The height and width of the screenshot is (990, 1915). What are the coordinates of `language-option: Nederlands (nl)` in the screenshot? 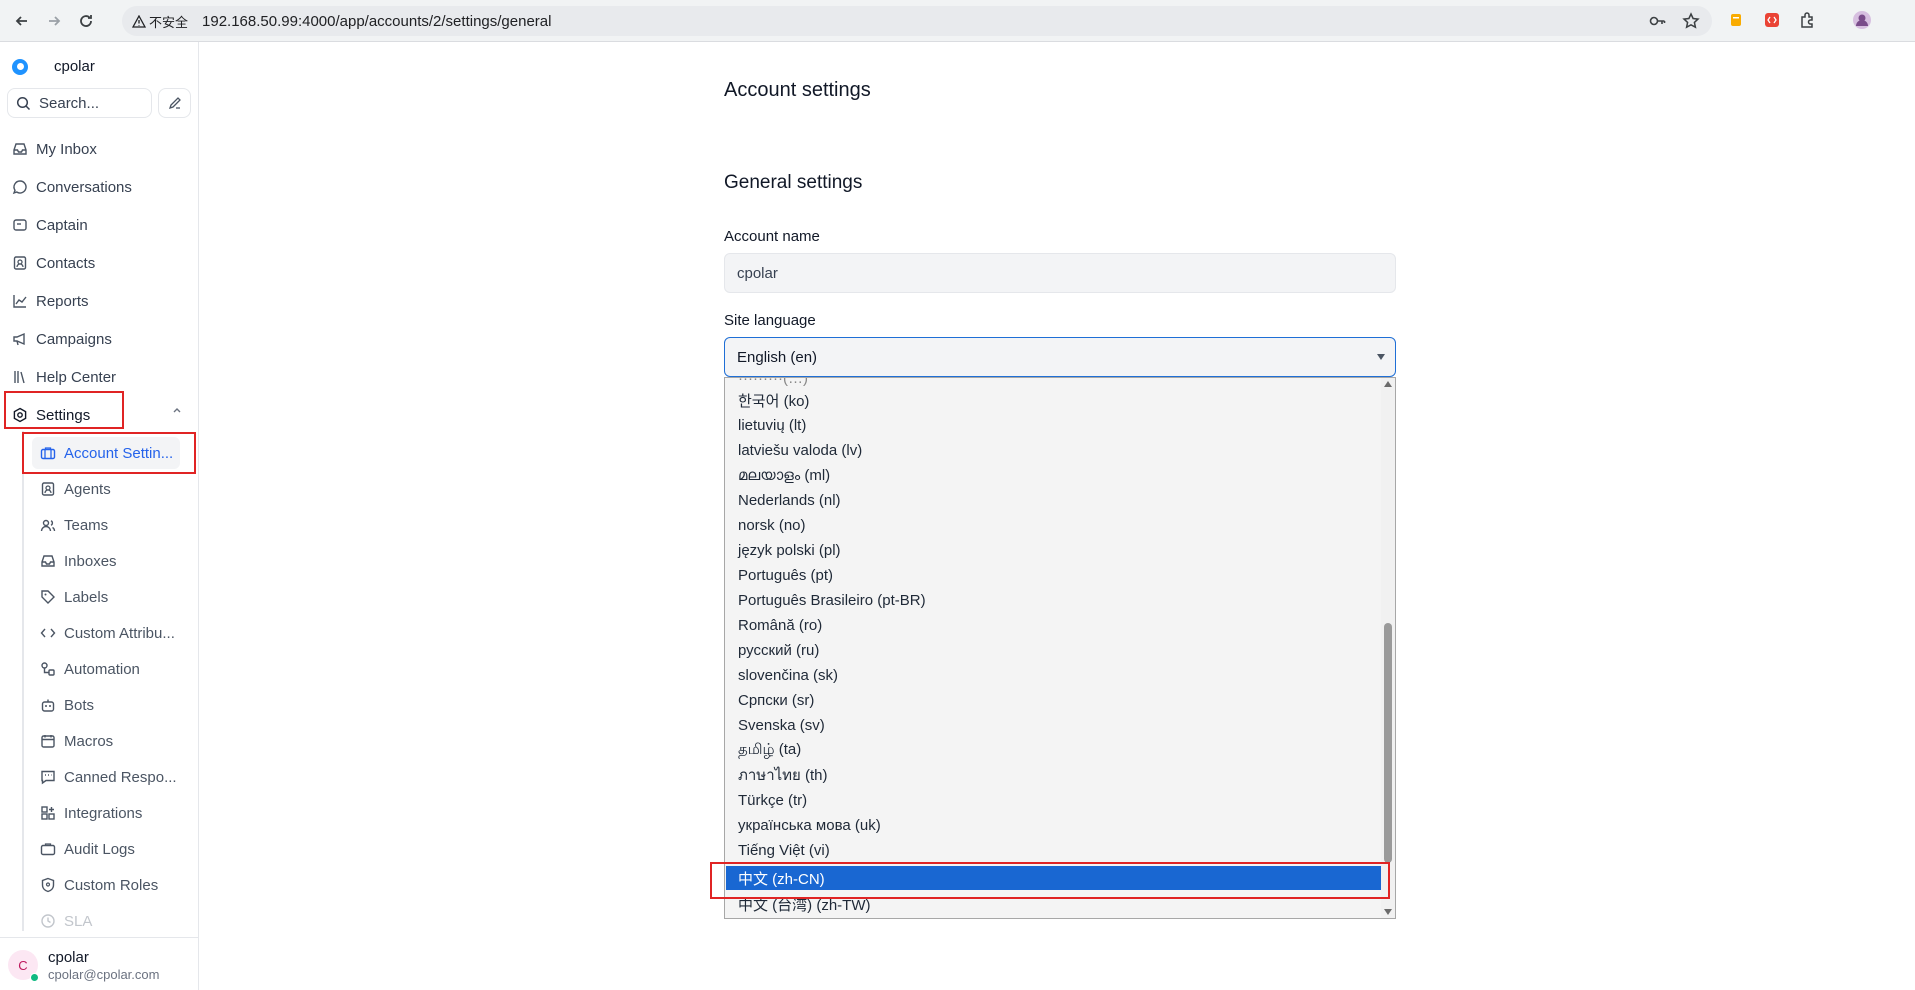 It's located at (1053, 500).